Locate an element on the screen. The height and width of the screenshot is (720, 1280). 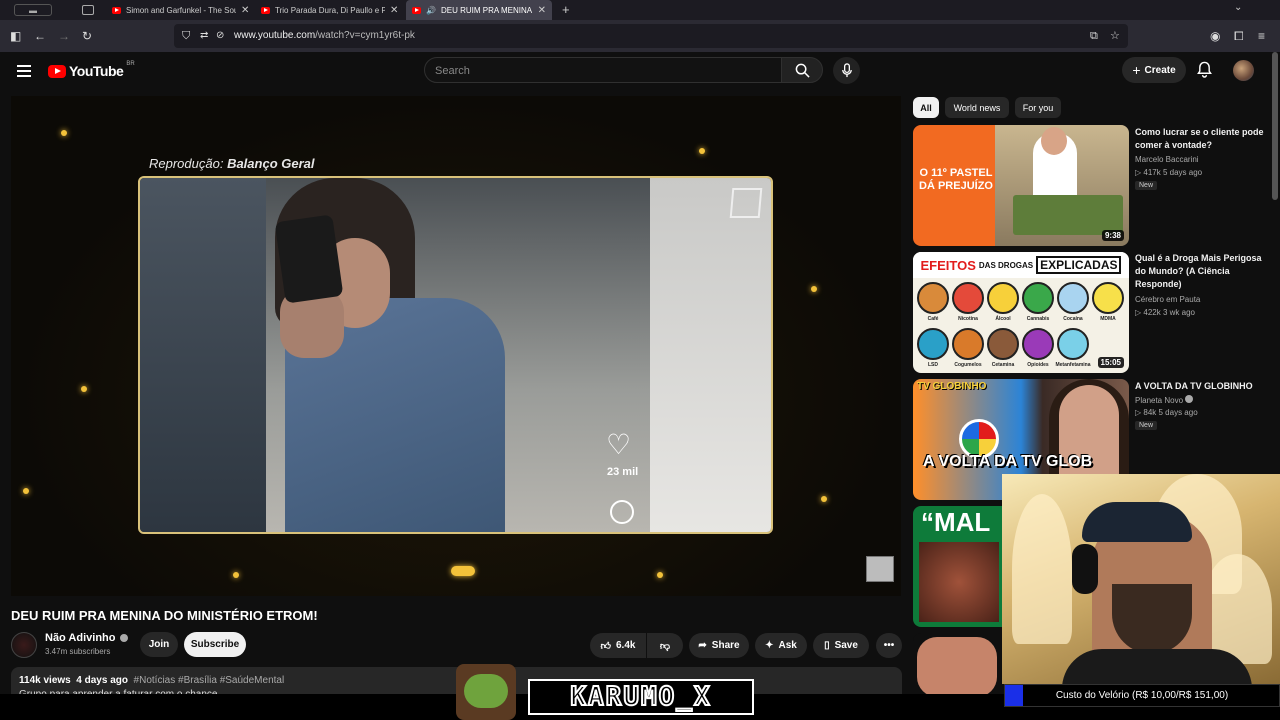
thumb-photo is located at coordinates (959, 582).